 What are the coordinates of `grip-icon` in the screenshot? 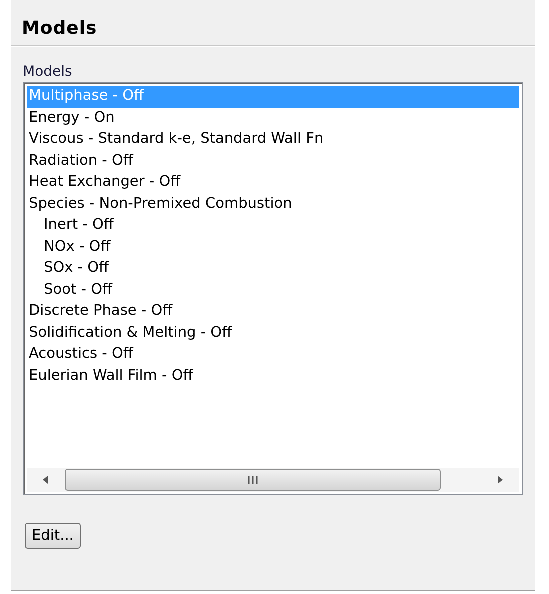 It's located at (253, 480).